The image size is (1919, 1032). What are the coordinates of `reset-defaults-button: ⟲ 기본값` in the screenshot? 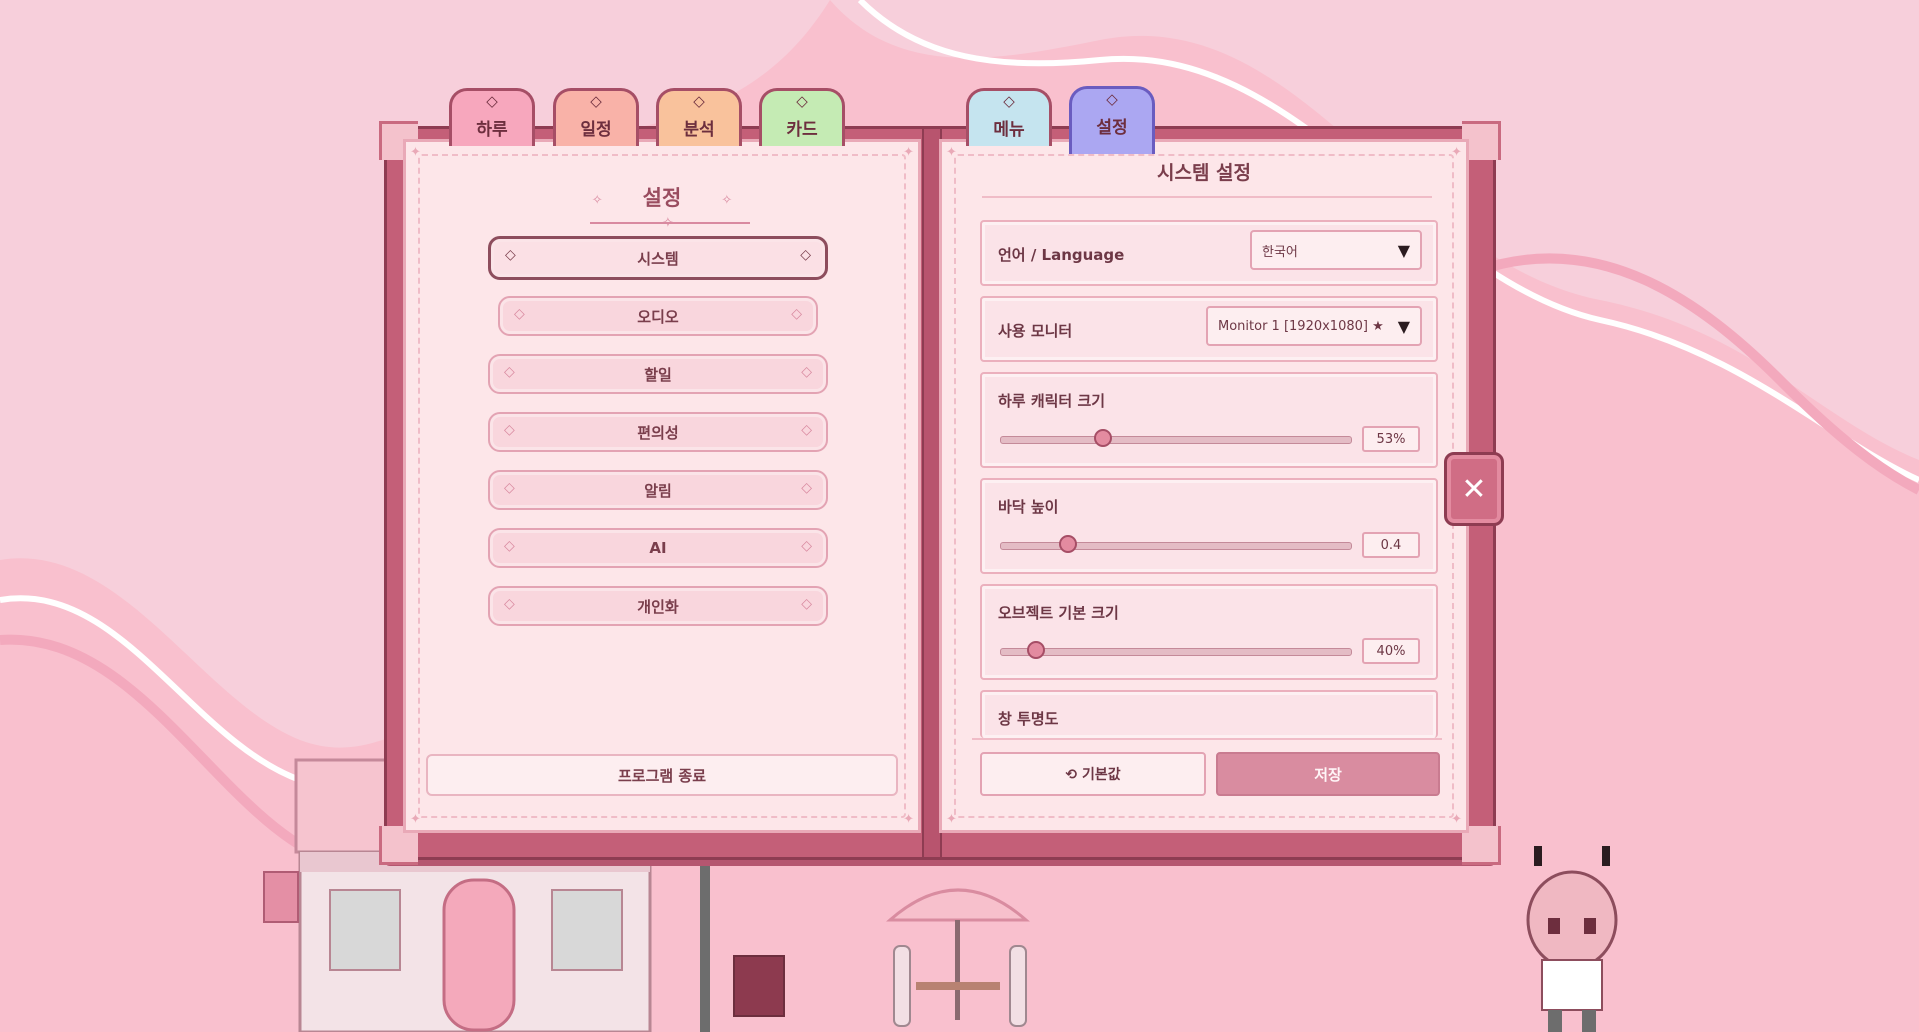 It's located at (1093, 774).